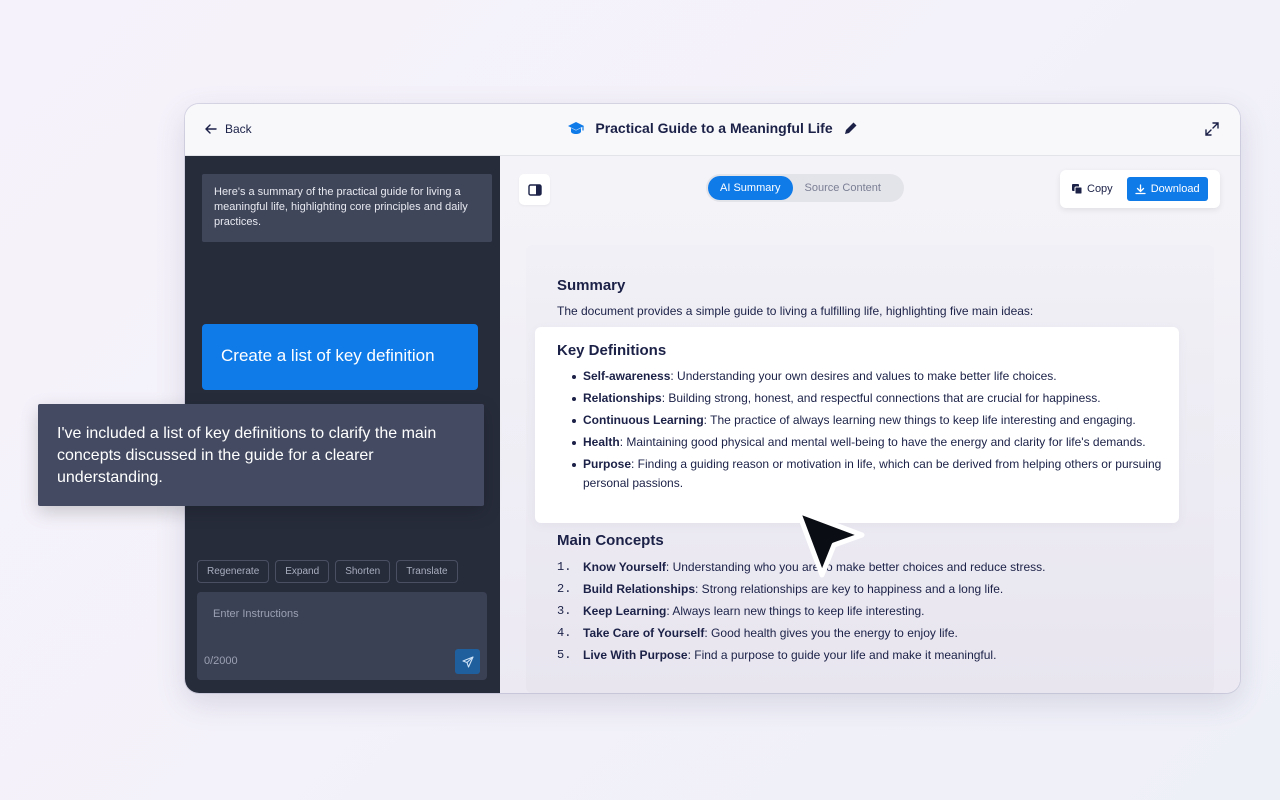  I want to click on definition-term: Purpose, so click(607, 464).